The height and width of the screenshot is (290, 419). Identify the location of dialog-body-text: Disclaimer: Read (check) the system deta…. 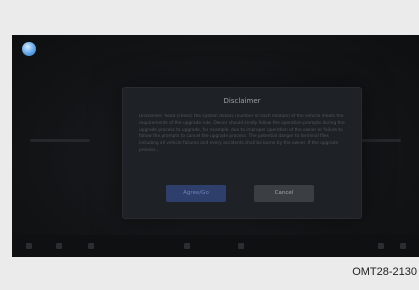
(242, 133).